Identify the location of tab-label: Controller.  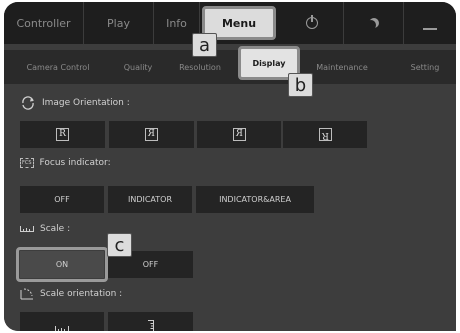
(43, 23).